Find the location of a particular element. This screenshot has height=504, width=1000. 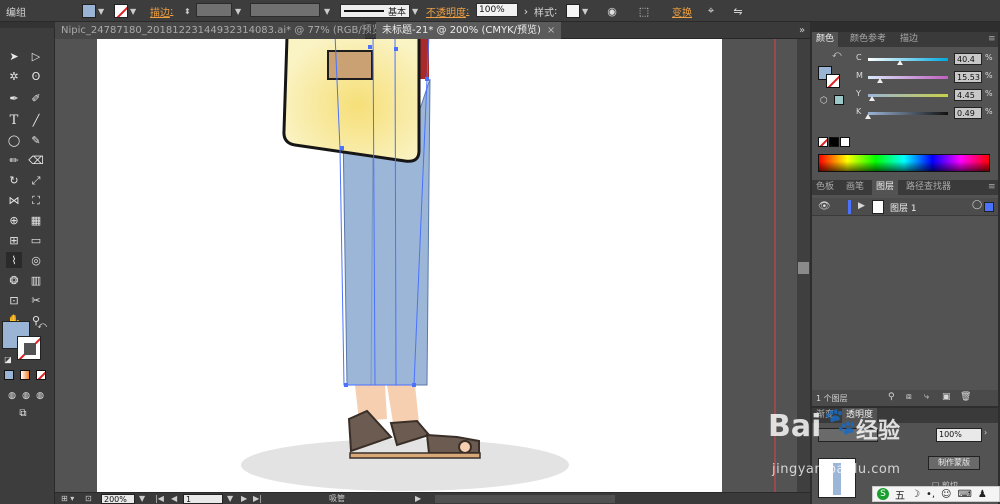

blend-mode-select is located at coordinates (848, 435).